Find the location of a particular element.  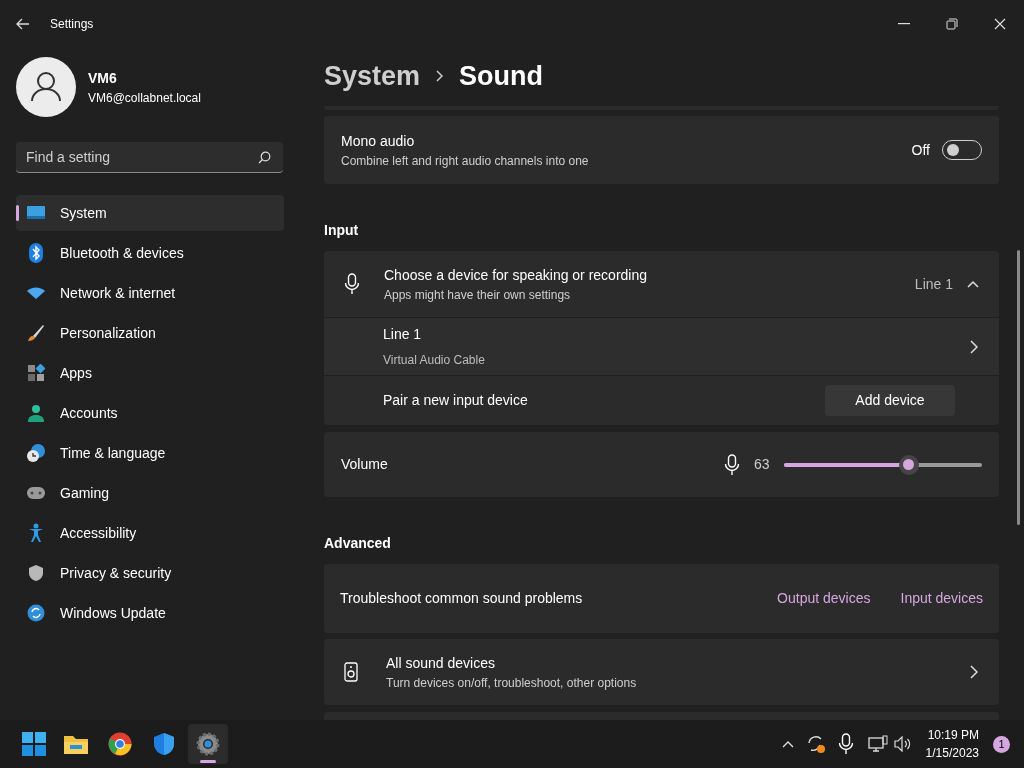

device-name: Line 1 is located at coordinates (403, 334).